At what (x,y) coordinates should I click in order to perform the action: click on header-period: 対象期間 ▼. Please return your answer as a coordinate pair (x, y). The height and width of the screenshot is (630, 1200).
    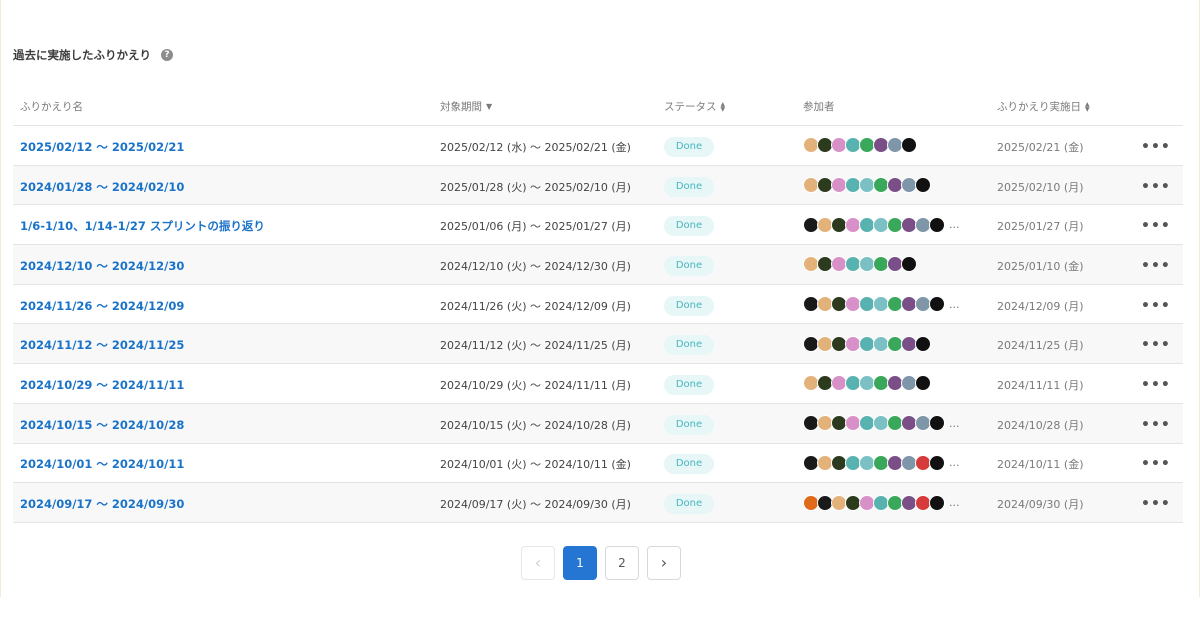
    Looking at the image, I should click on (466, 106).